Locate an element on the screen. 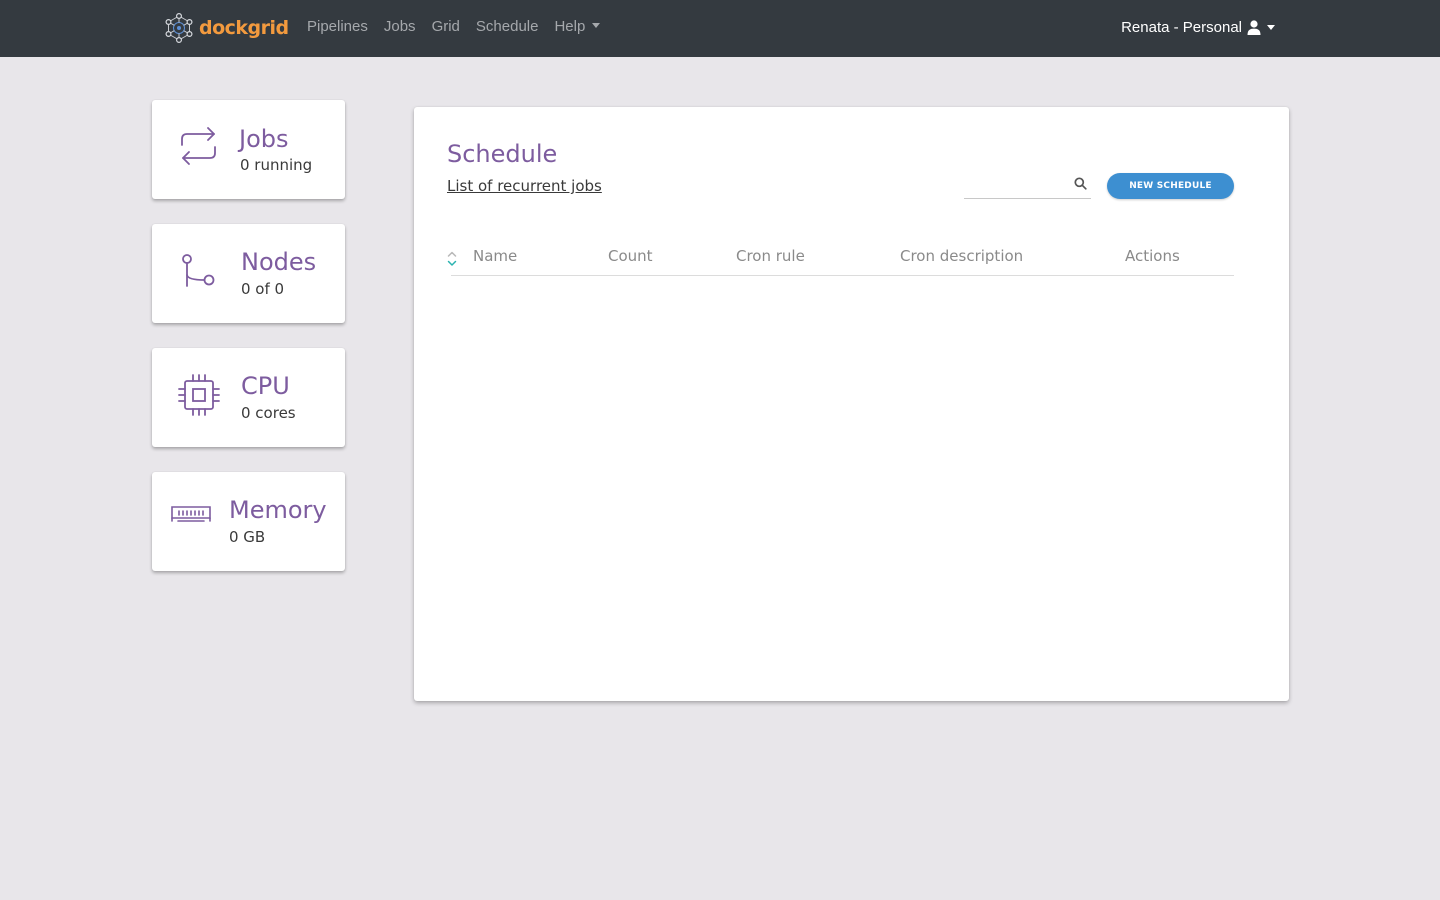 This screenshot has width=1440, height=900. stat-card-nodes: Nodes 0 of 0 is located at coordinates (248, 273).